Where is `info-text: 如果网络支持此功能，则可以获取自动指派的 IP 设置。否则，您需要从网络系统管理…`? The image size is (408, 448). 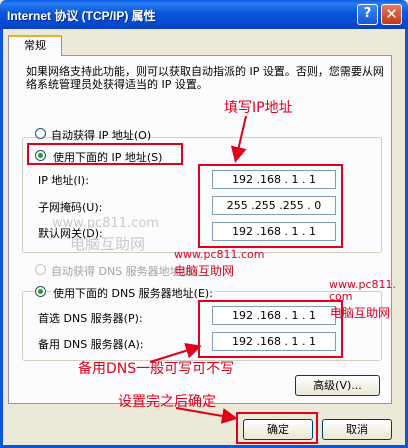
info-text: 如果网络支持此功能，则可以获取自动指派的 IP 设置。否则，您需要从网络系统管理… is located at coordinates (205, 78).